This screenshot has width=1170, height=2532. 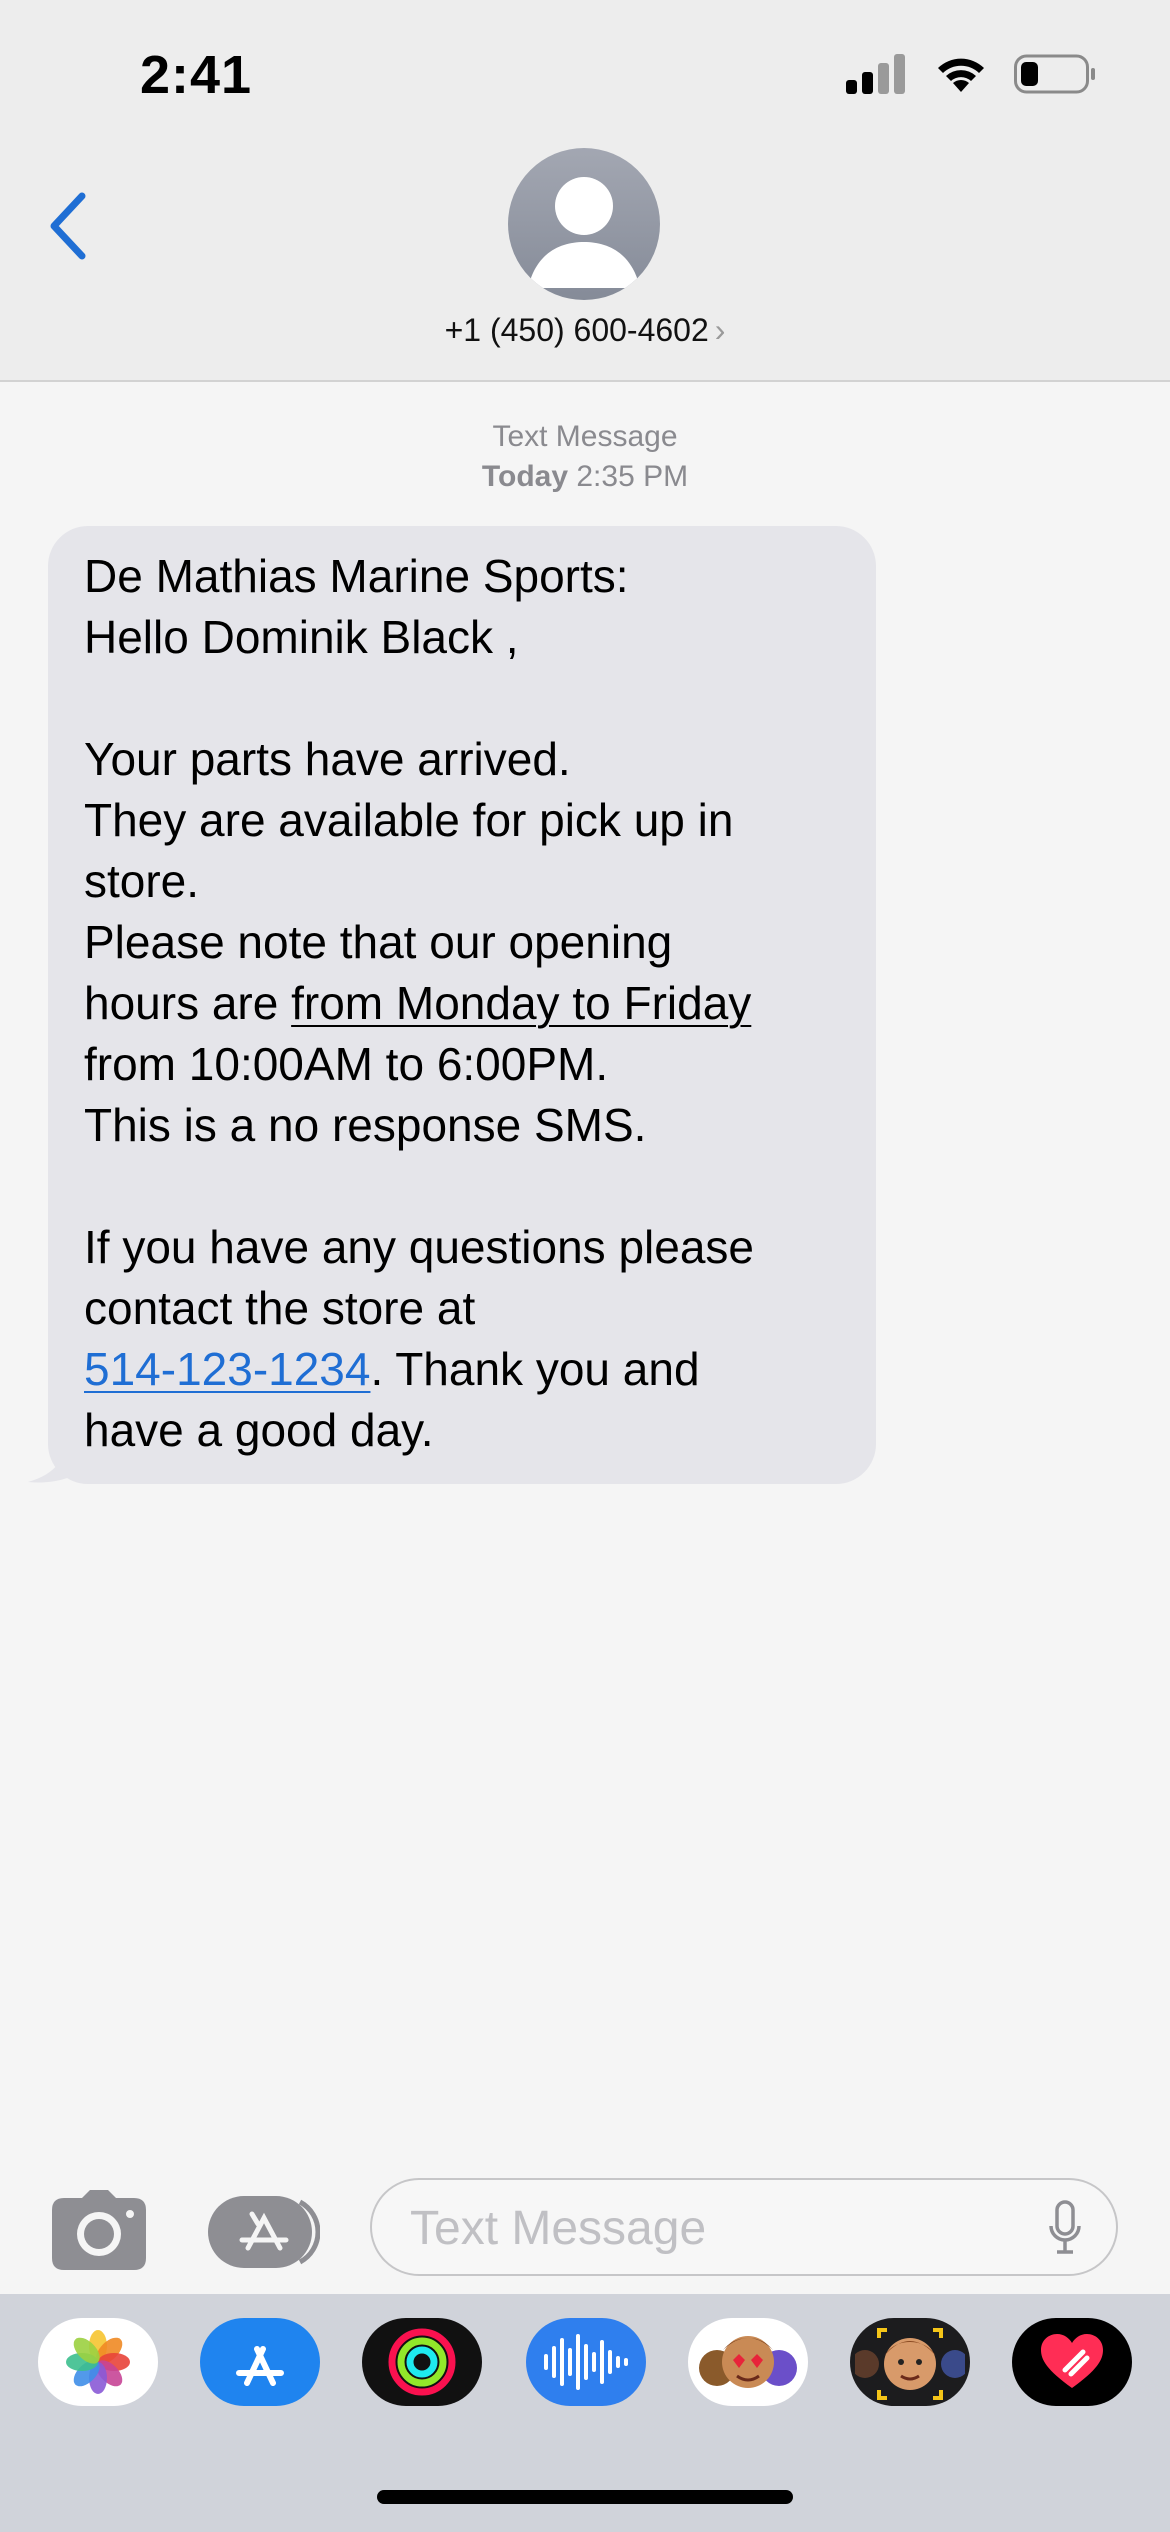 I want to click on timestamp-time: 2:35 PM, so click(x=632, y=476).